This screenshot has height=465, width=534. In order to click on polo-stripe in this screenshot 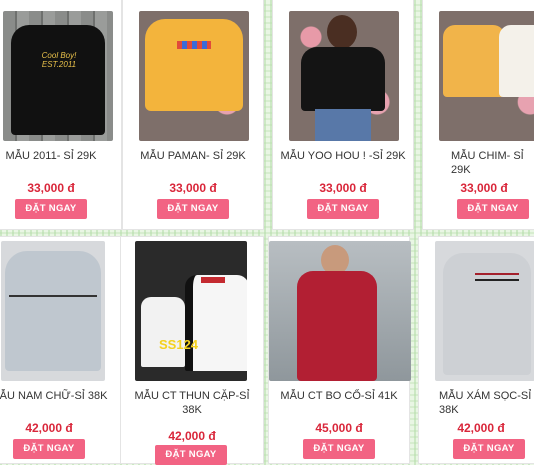, I will do `click(53, 296)`.